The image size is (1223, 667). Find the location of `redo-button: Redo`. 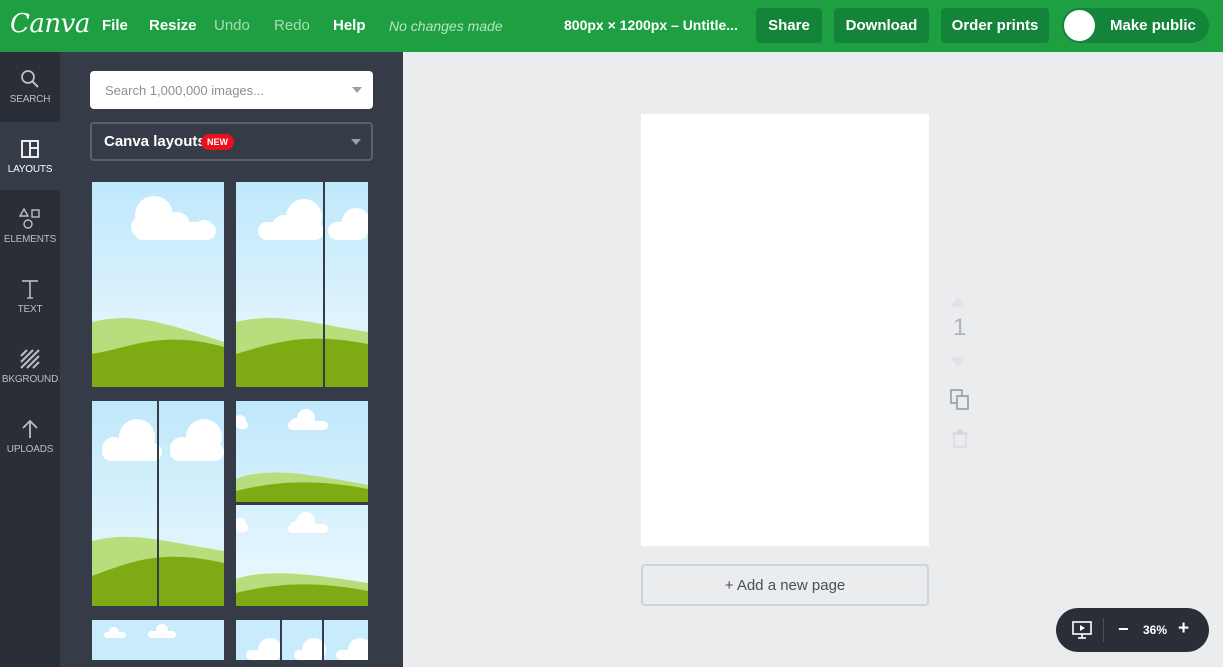

redo-button: Redo is located at coordinates (292, 25).